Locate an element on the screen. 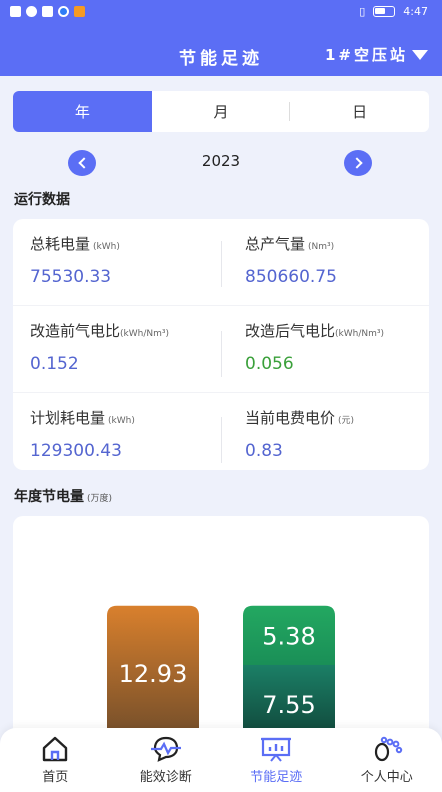  status-bar: ▯ 4:47 is located at coordinates (221, 13).